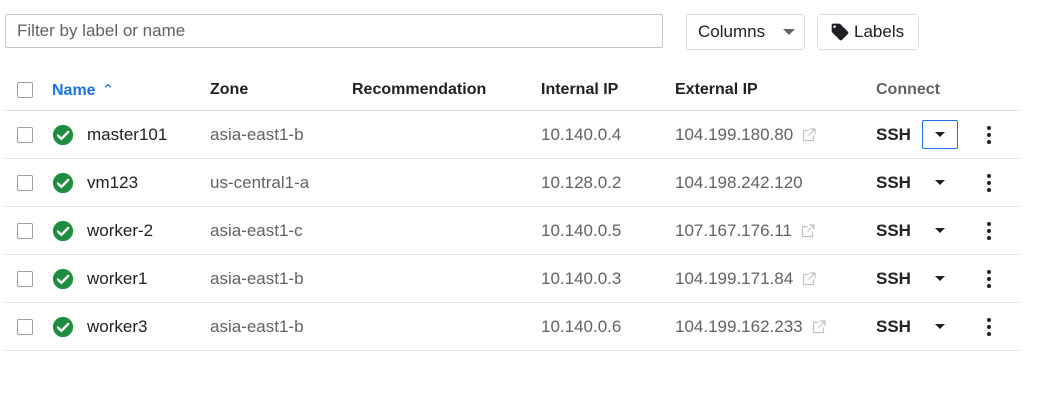 The height and width of the screenshot is (400, 1039). I want to click on external-ip-value: 104.199.171.84, so click(734, 278).